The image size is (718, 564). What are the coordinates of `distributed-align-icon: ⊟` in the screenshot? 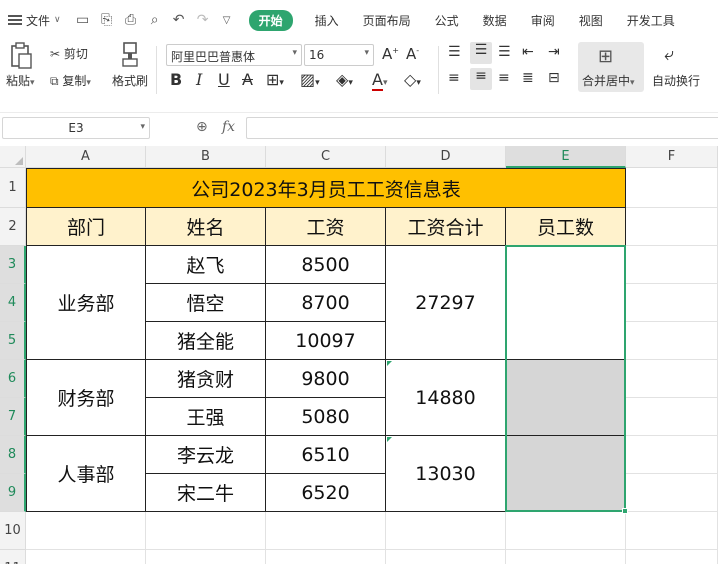 It's located at (554, 78).